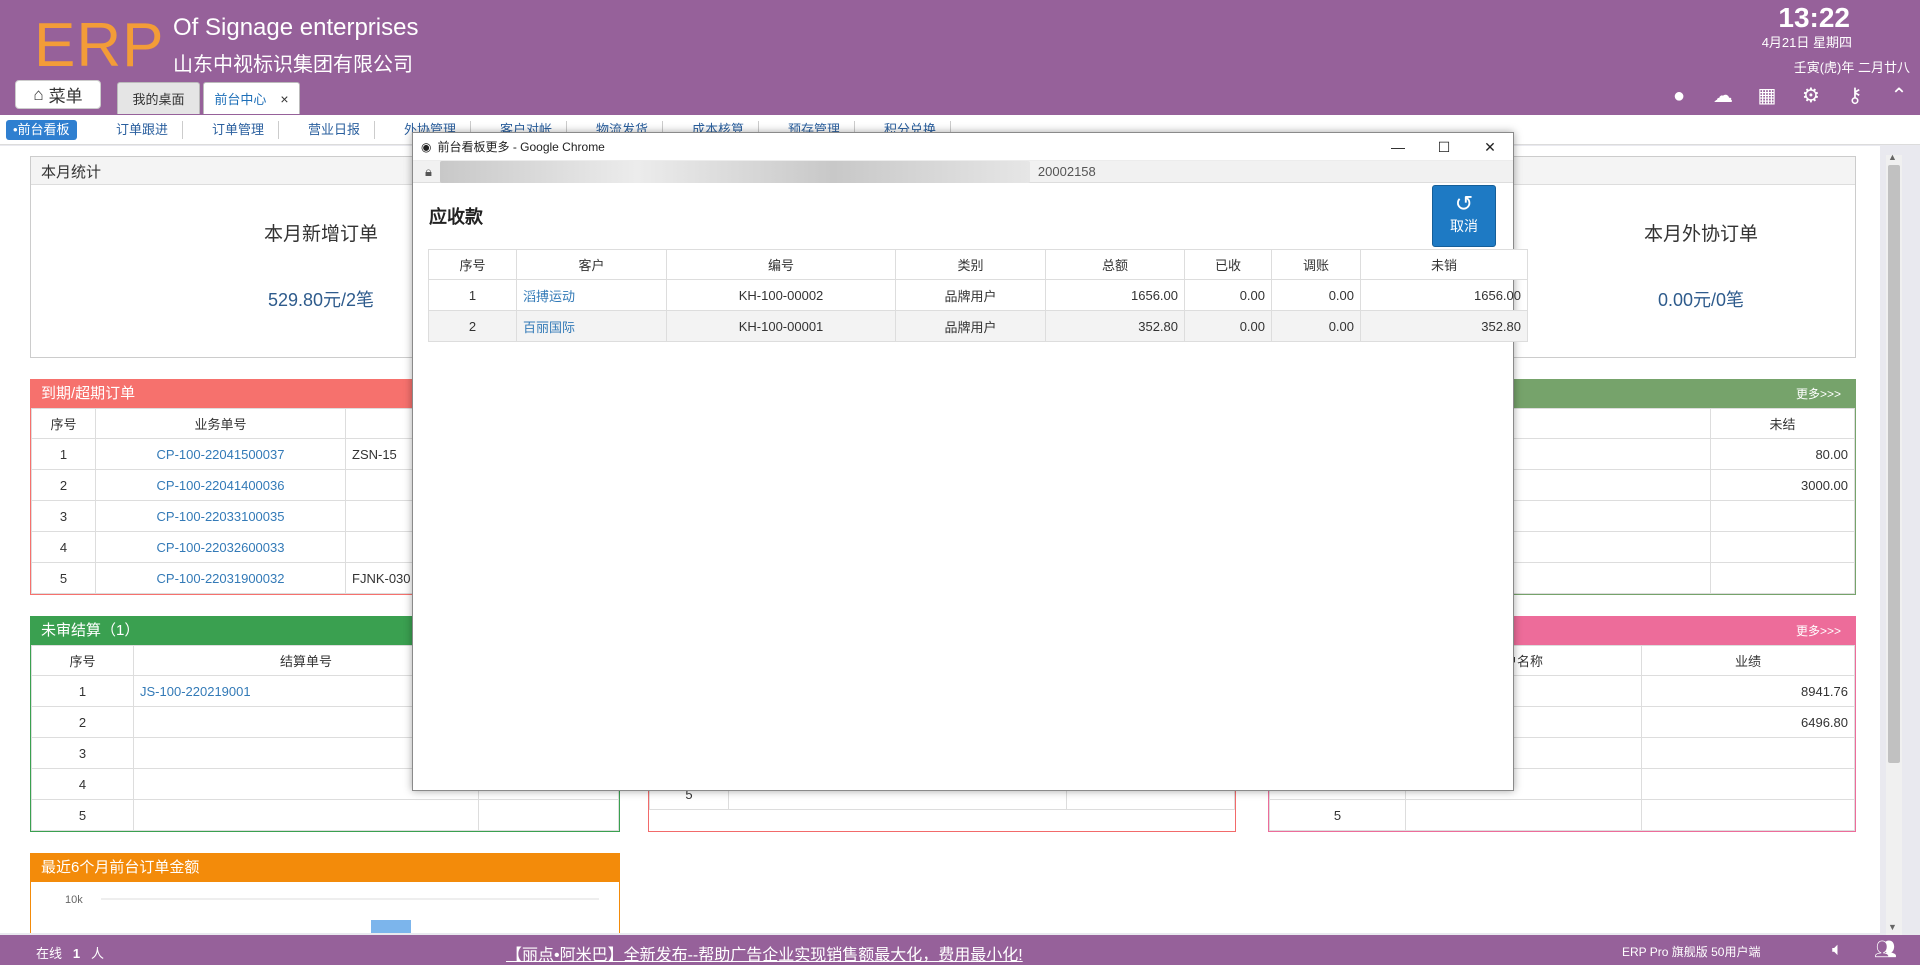 The image size is (1920, 965). What do you see at coordinates (549, 296) in the screenshot?
I see `customer-link: 滔搏运动` at bounding box center [549, 296].